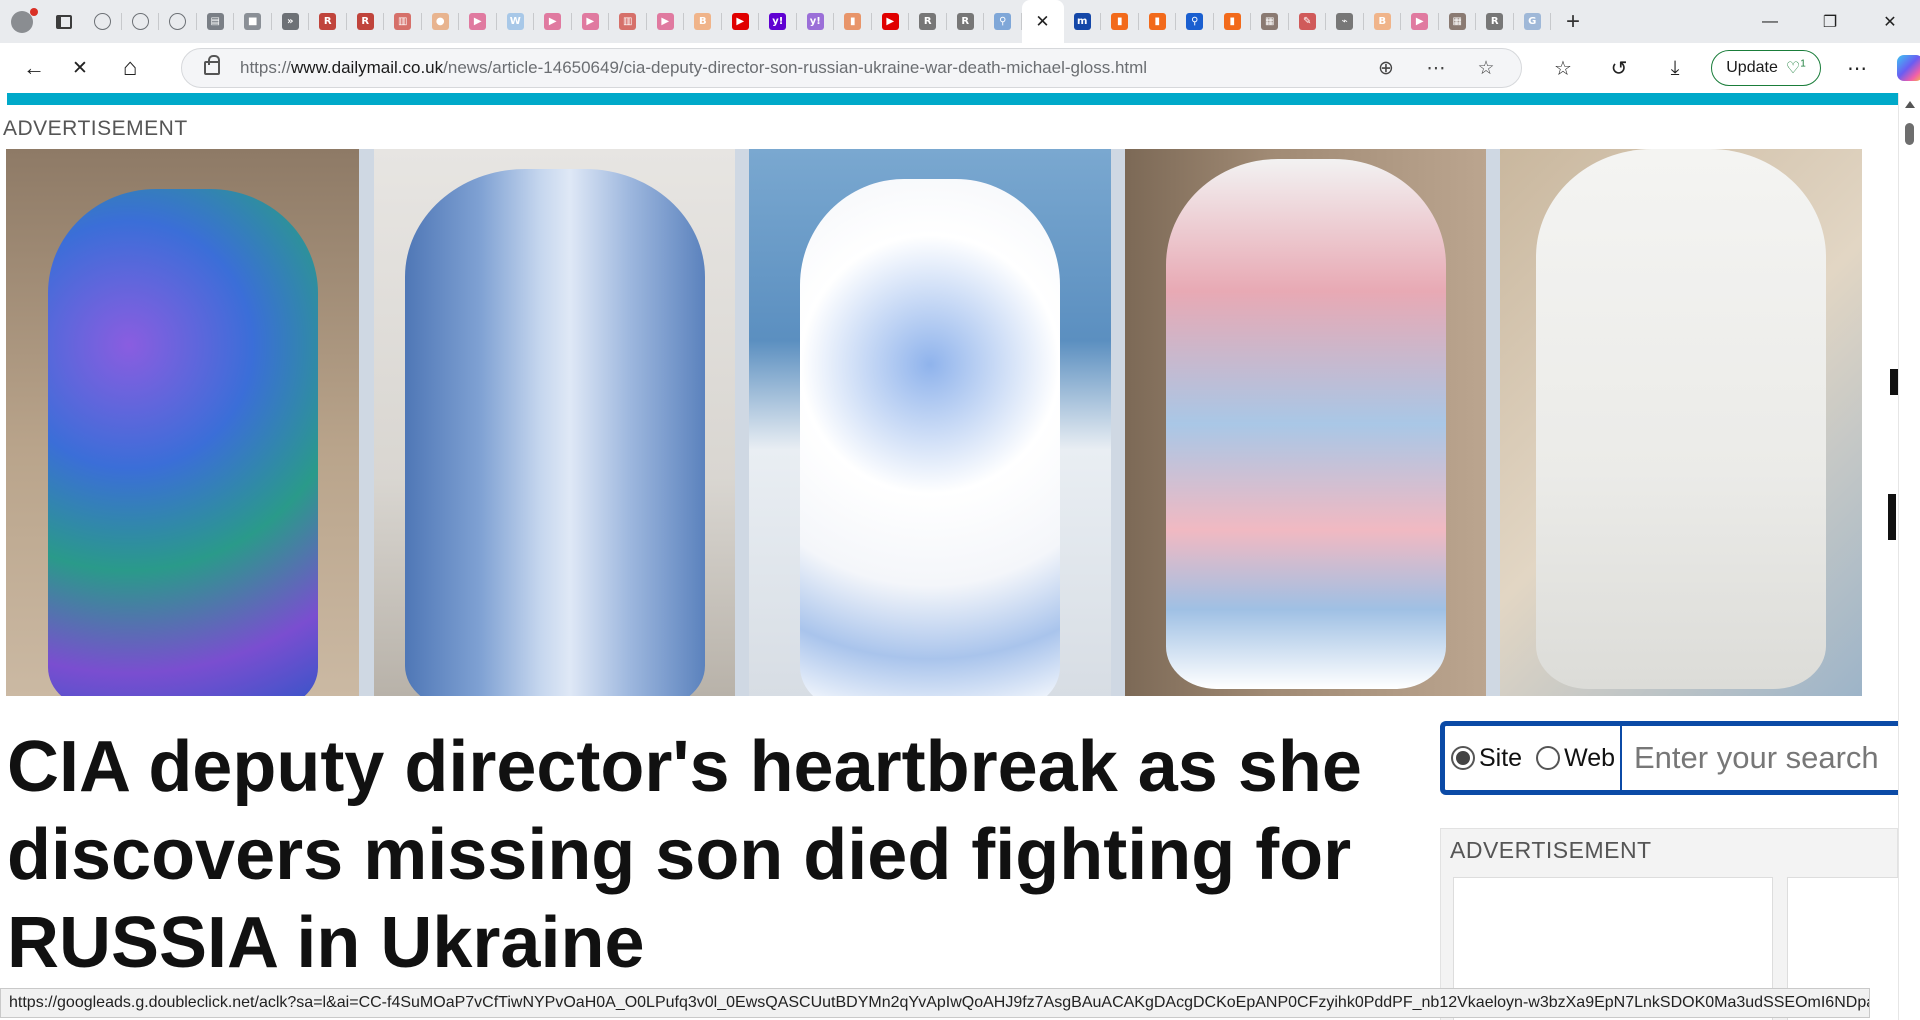 This screenshot has height=1020, width=1920. What do you see at coordinates (1573, 21) in the screenshot?
I see `new-tab-button: +` at bounding box center [1573, 21].